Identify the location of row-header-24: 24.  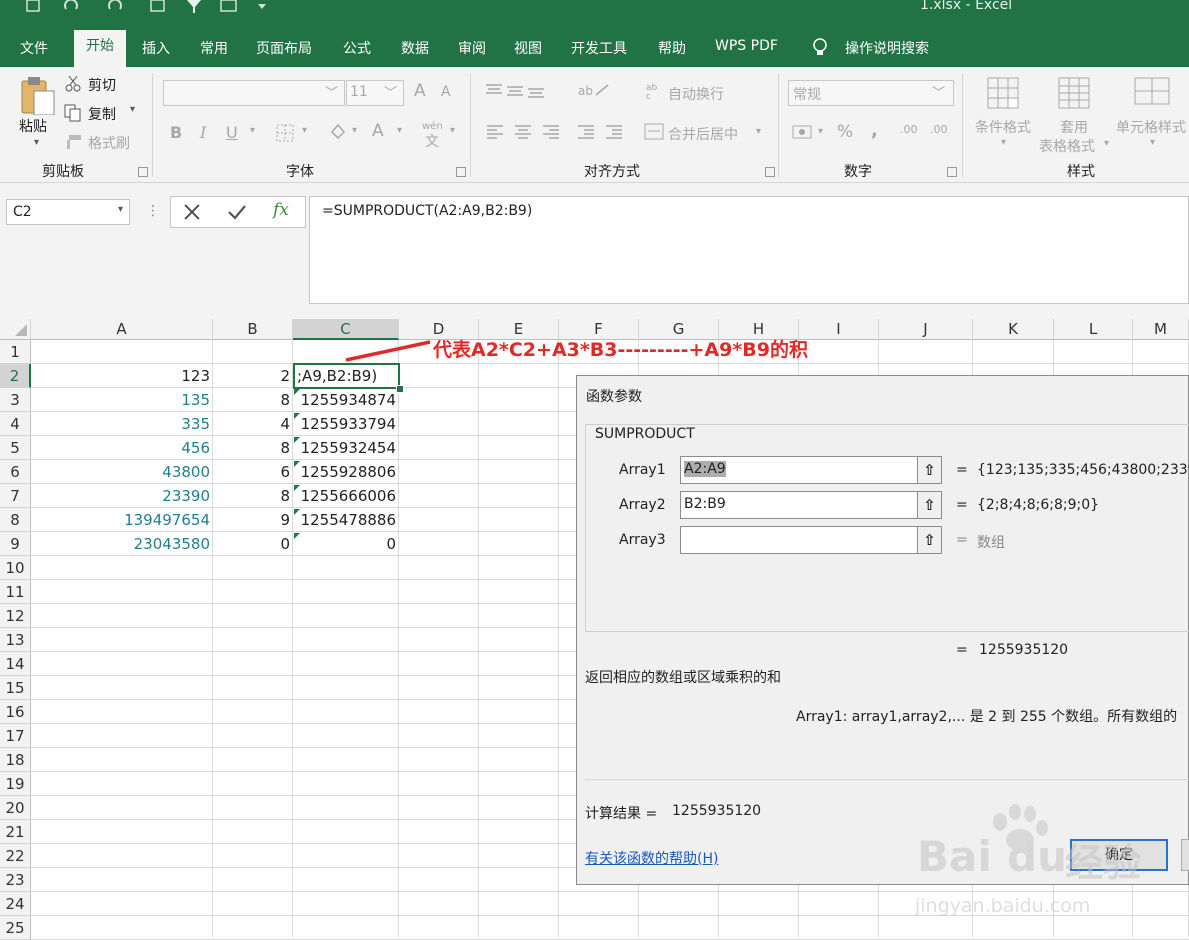
(15, 904).